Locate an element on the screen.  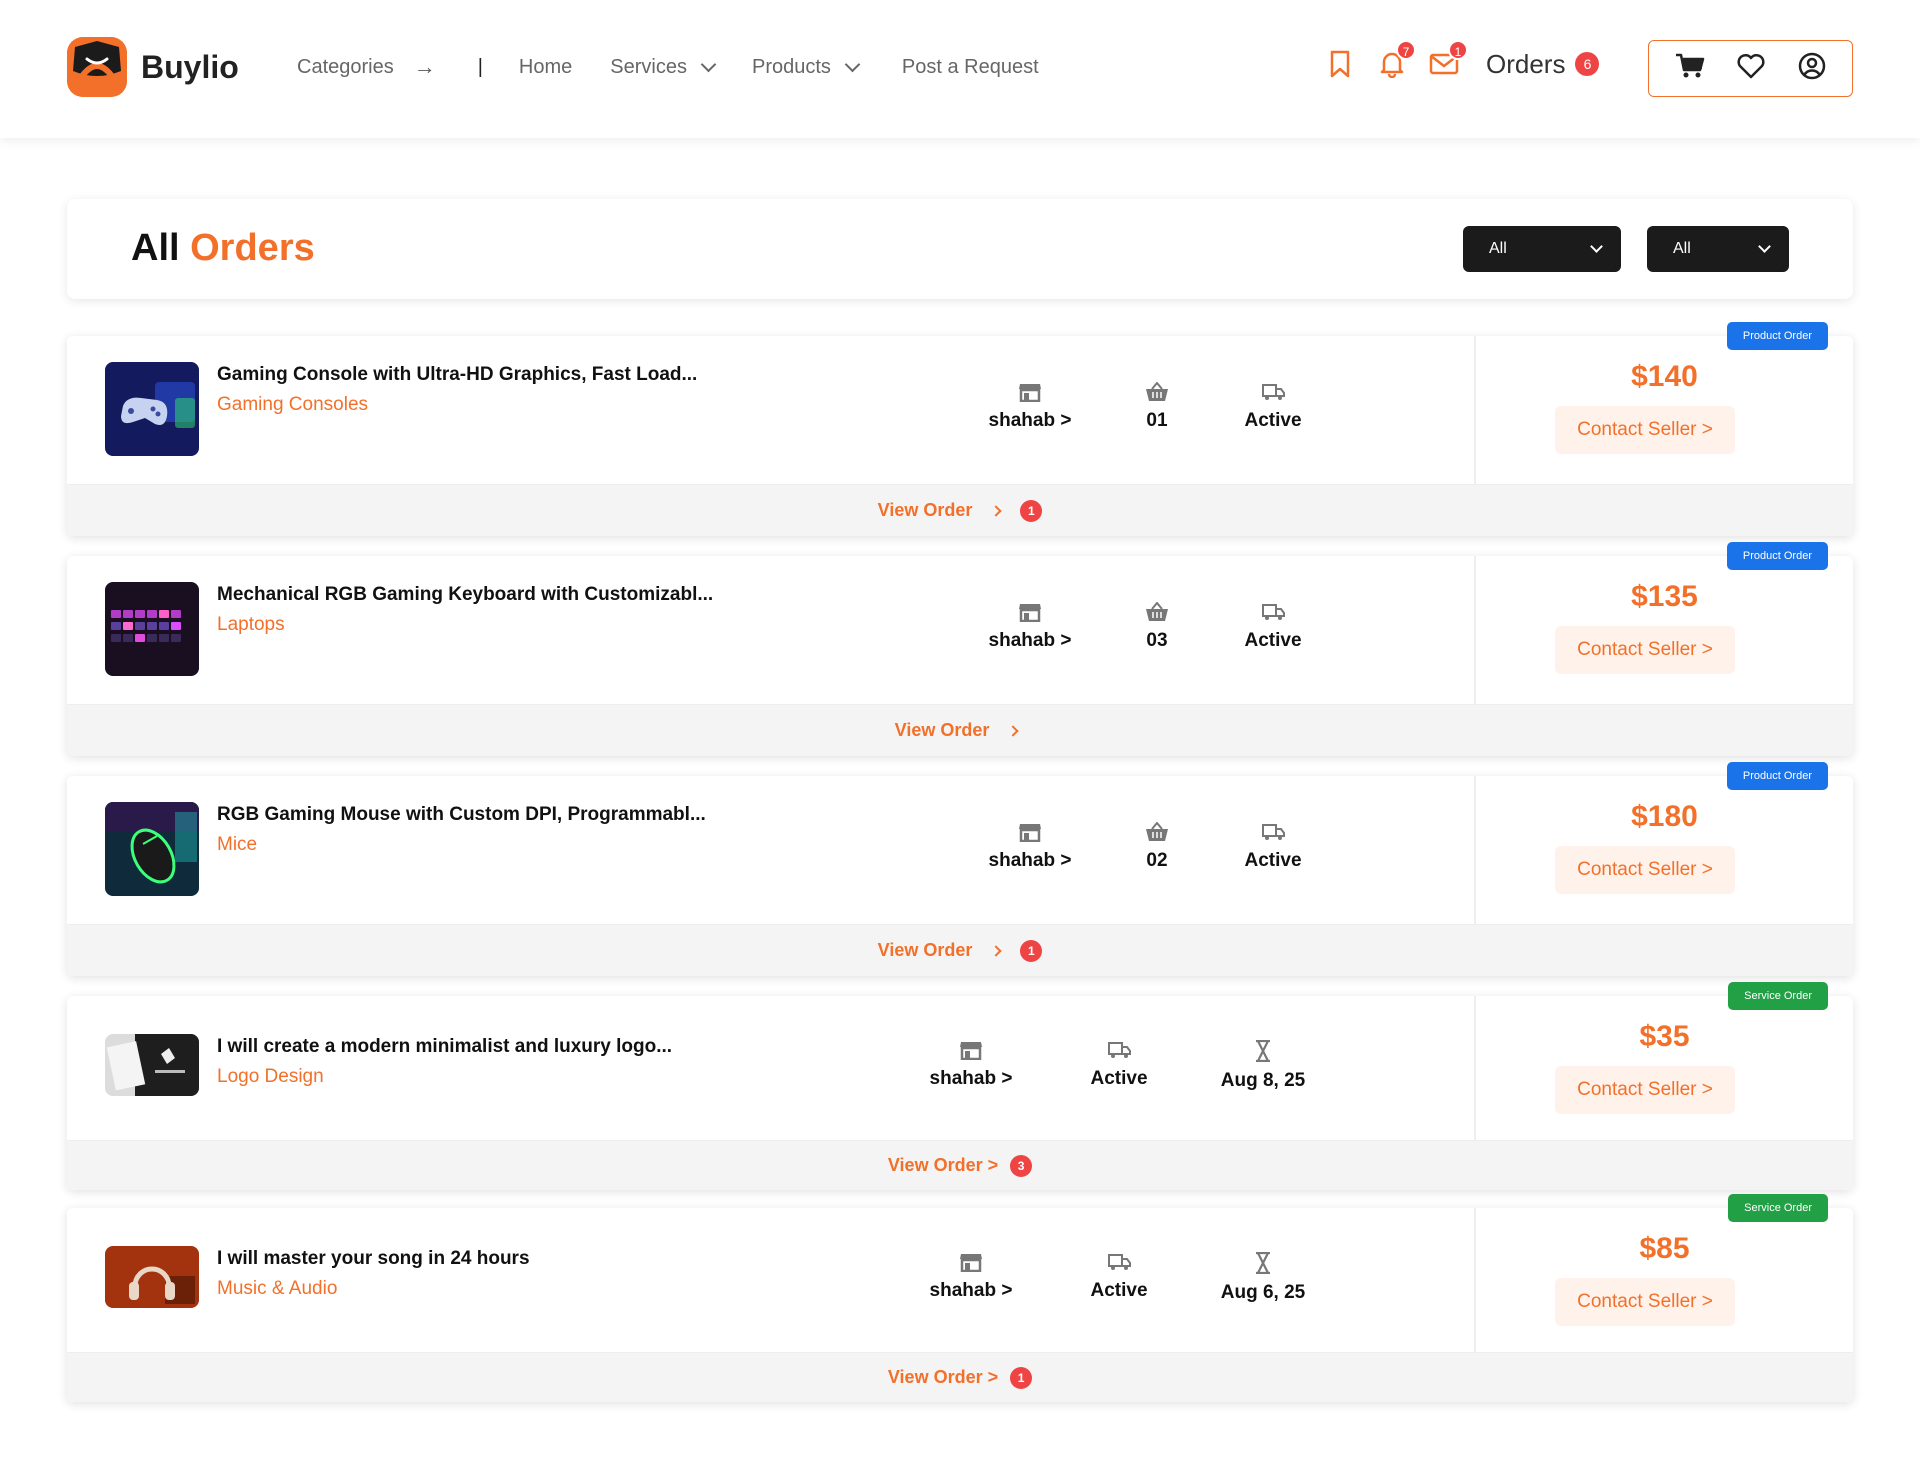
order-category: Logo Design is located at coordinates (270, 1077).